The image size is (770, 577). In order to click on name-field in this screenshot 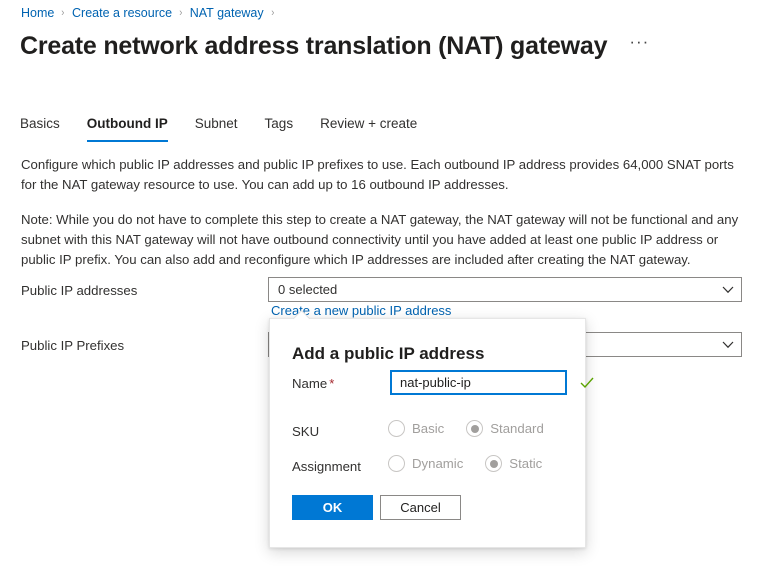, I will do `click(492, 382)`.